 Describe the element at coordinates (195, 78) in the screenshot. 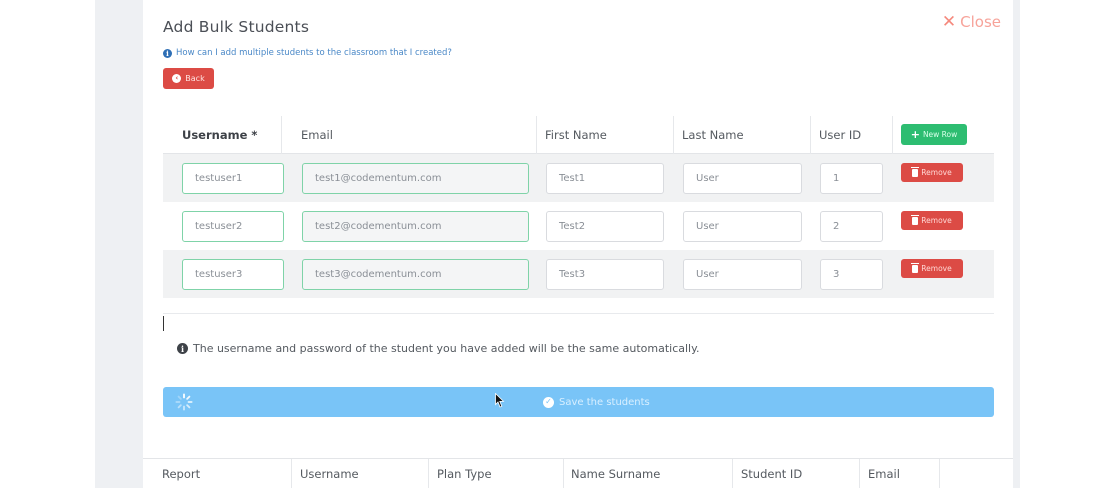

I see `back-label: Back` at that location.